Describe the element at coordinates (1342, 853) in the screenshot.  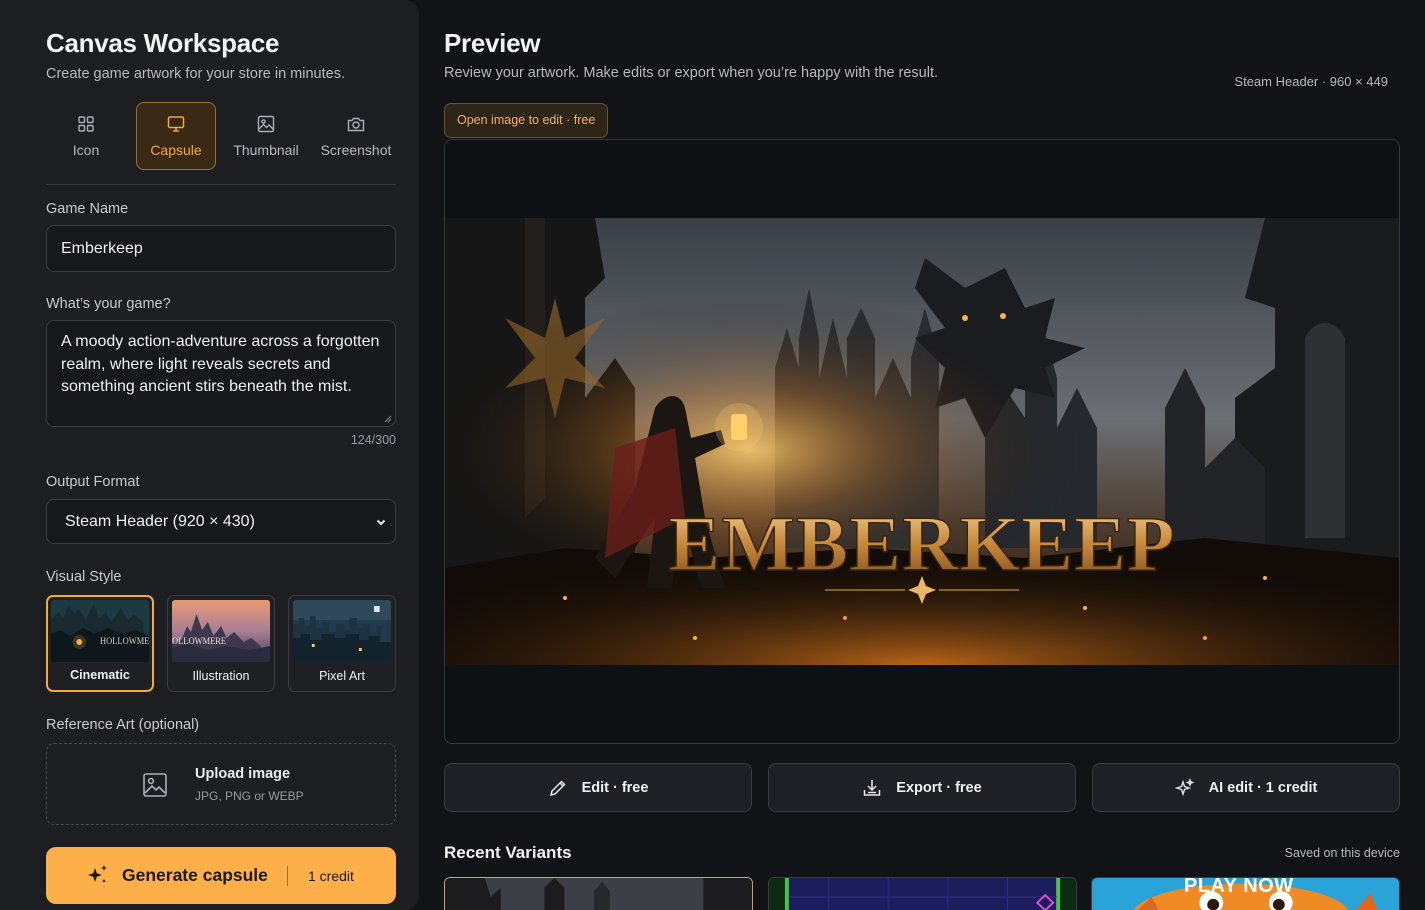
I see `recent-variants-meta: Saved on this device` at that location.